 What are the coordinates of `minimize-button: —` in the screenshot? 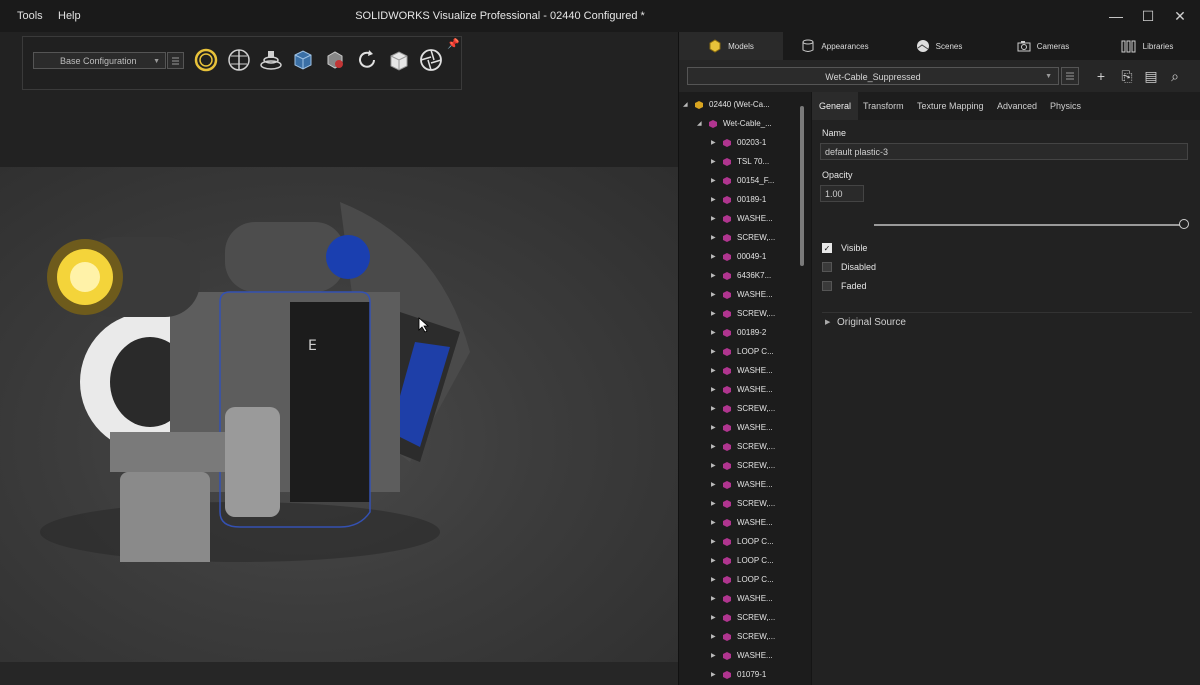 It's located at (1116, 16).